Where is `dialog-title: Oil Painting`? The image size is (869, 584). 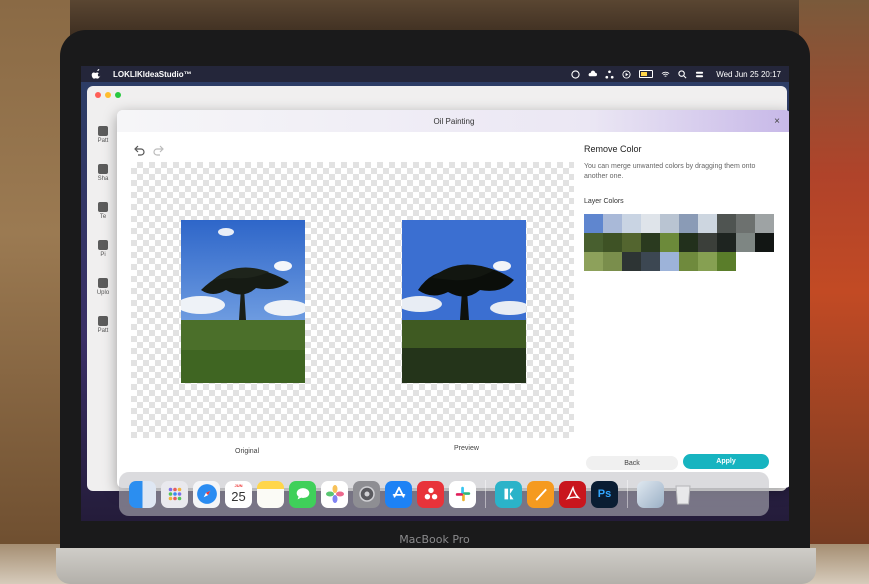 dialog-title: Oil Painting is located at coordinates (454, 121).